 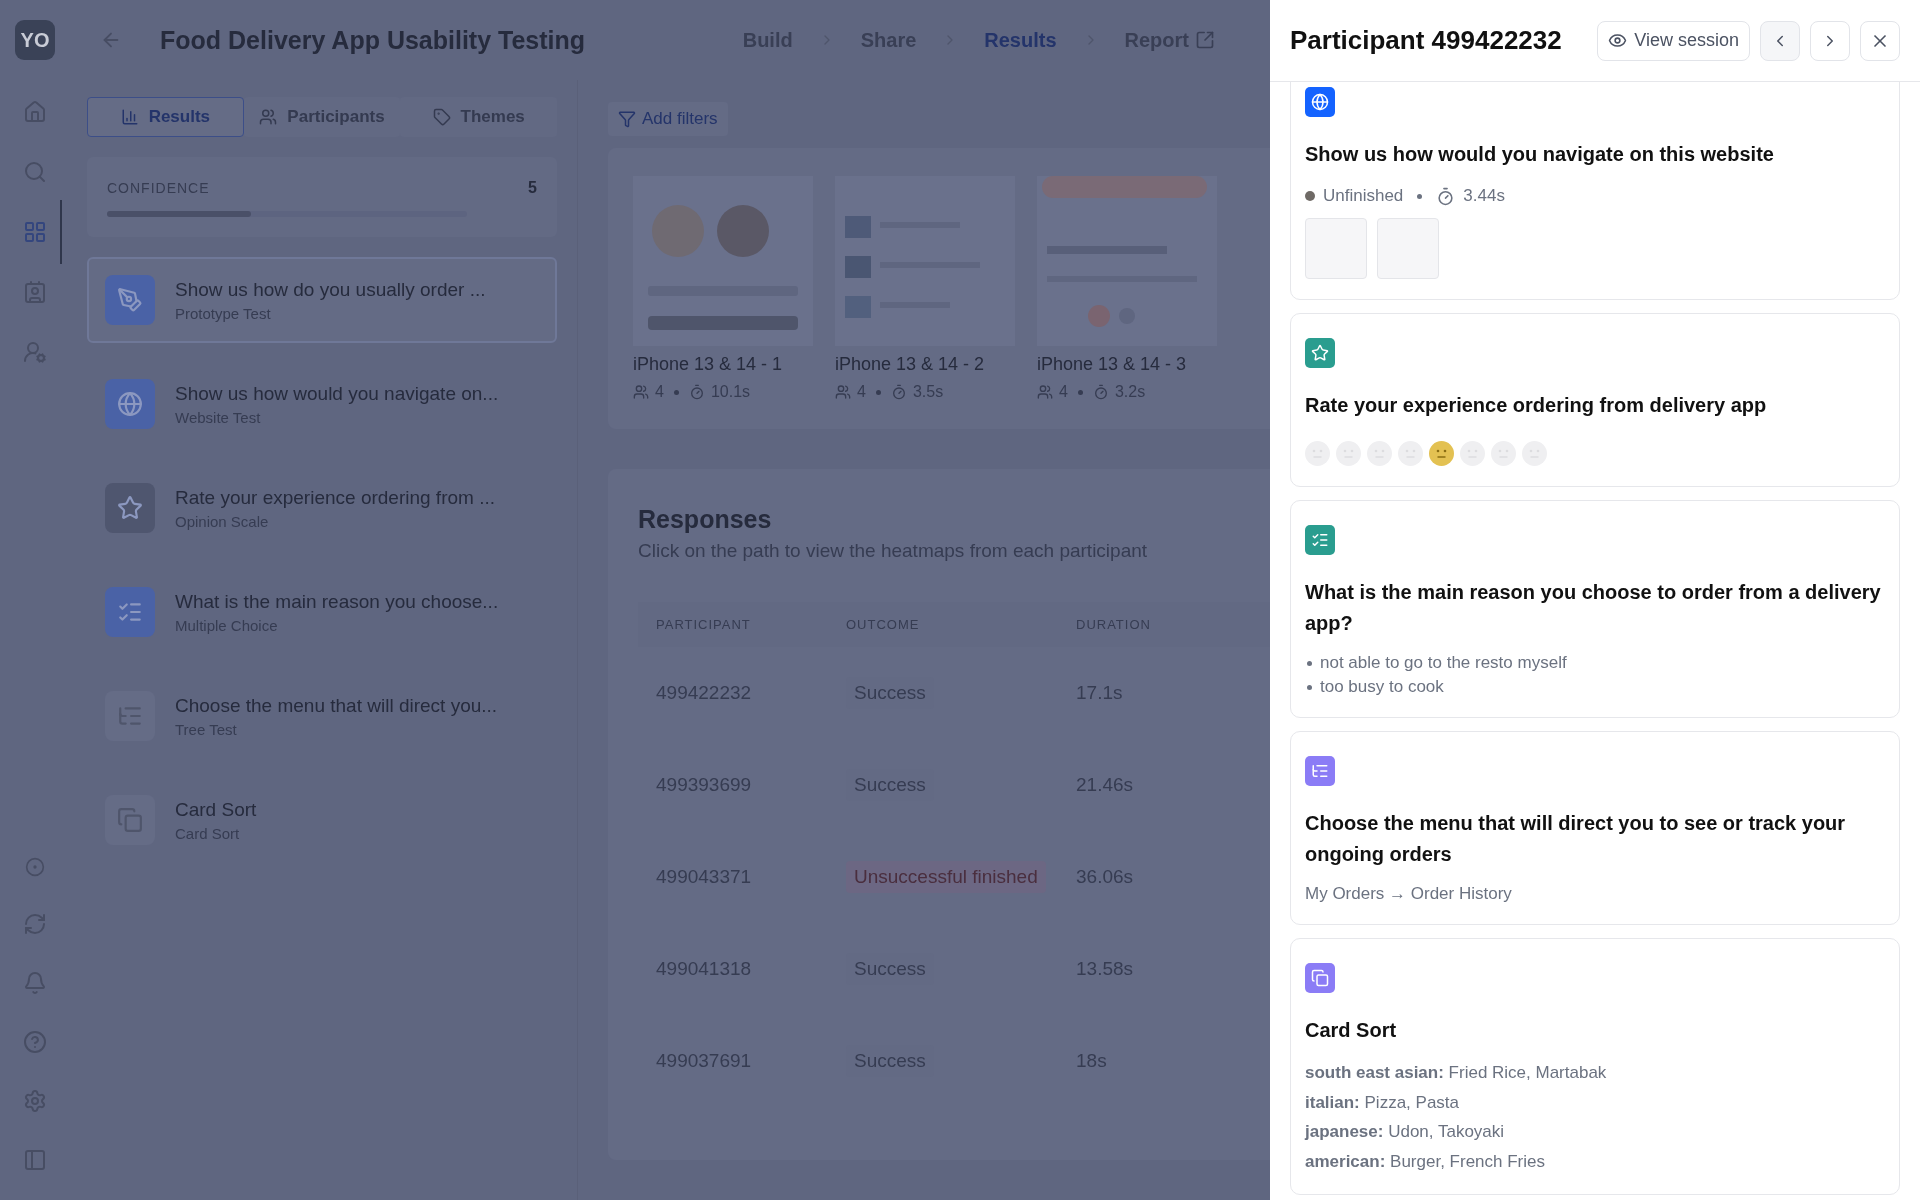 I want to click on screen-name: iPhone 13 & 14 - 1, so click(x=723, y=364).